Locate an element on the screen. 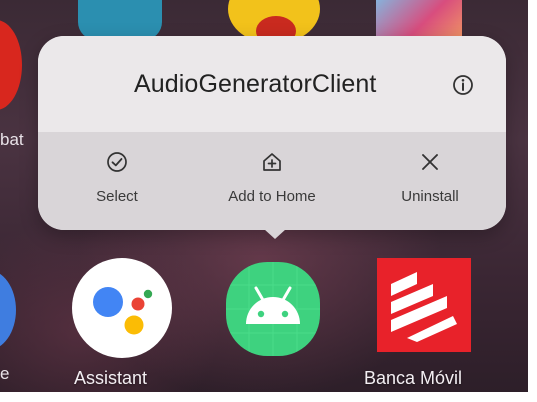 This screenshot has width=537, height=402. assistant-label: Assistant is located at coordinates (111, 378).